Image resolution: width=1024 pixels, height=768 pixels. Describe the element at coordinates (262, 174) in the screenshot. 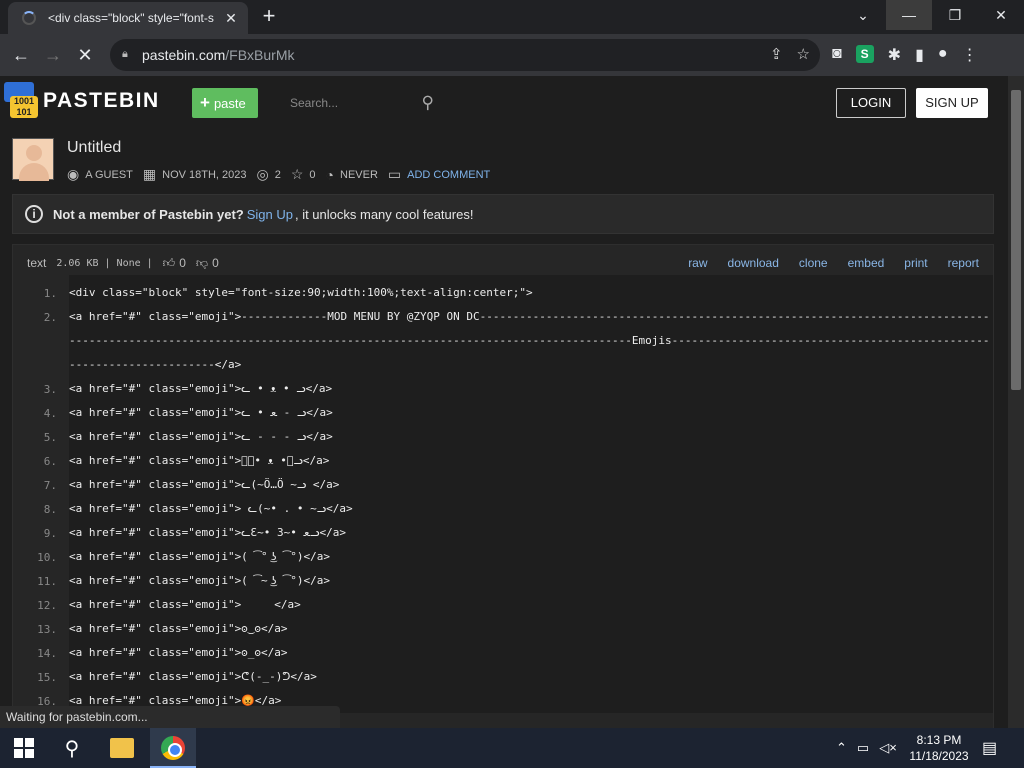

I see `eye-icon: ◎` at that location.